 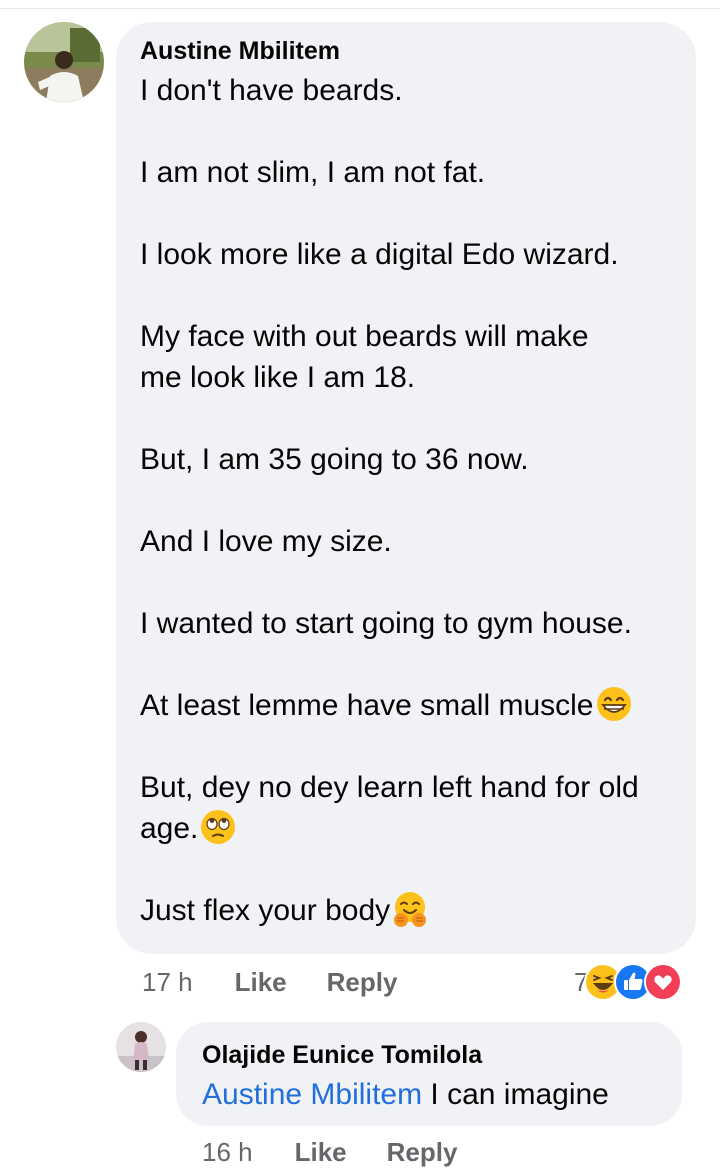 What do you see at coordinates (628, 982) in the screenshot?
I see `reaction-summary: 7` at bounding box center [628, 982].